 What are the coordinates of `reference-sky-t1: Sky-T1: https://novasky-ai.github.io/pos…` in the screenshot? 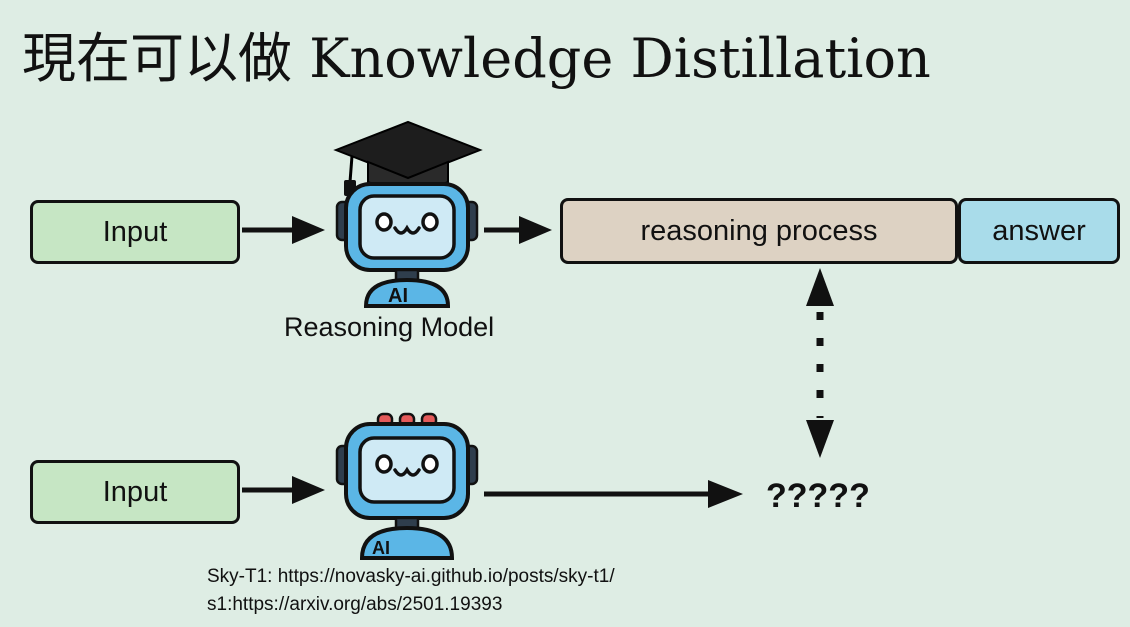 It's located at (411, 576).